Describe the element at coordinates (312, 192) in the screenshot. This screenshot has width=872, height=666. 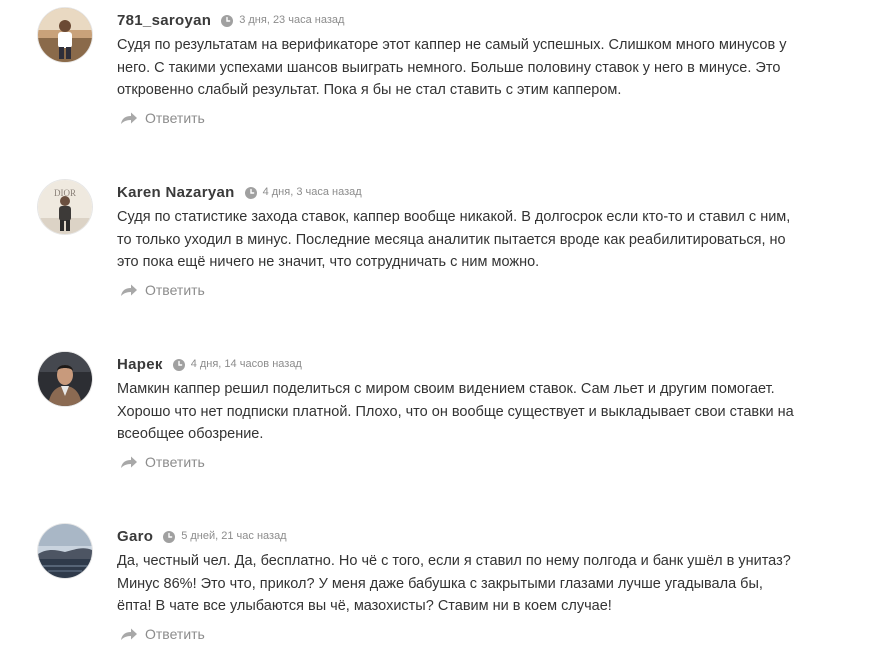
I see `comment-time: 4 дня, 3 часа назад` at that location.